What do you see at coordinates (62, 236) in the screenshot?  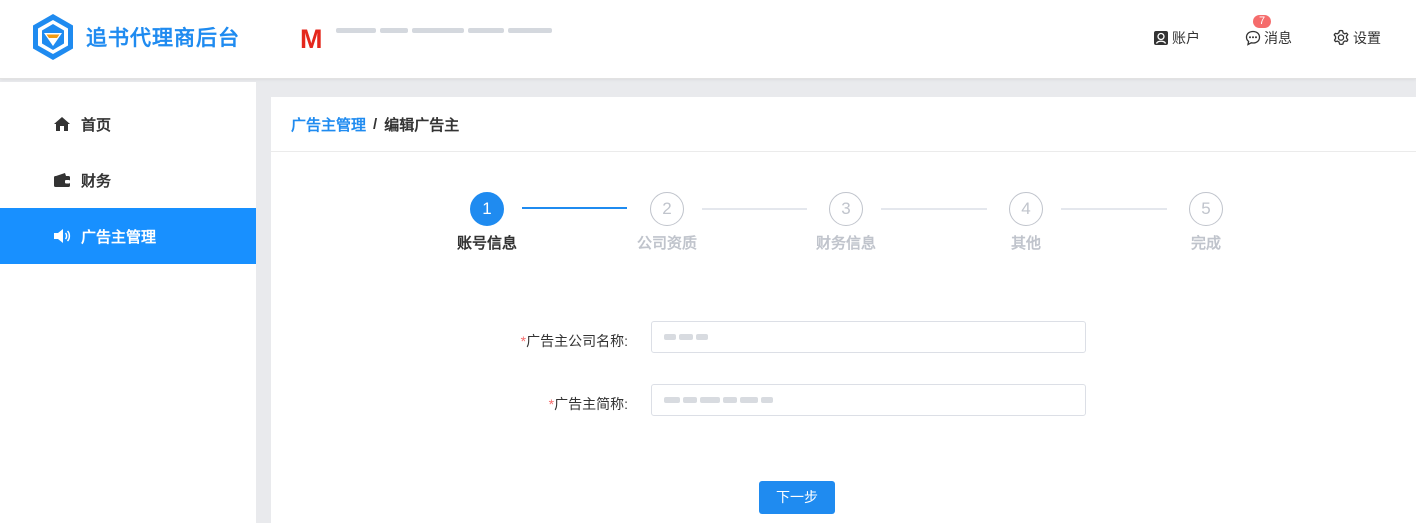 I see `megaphone-icon` at bounding box center [62, 236].